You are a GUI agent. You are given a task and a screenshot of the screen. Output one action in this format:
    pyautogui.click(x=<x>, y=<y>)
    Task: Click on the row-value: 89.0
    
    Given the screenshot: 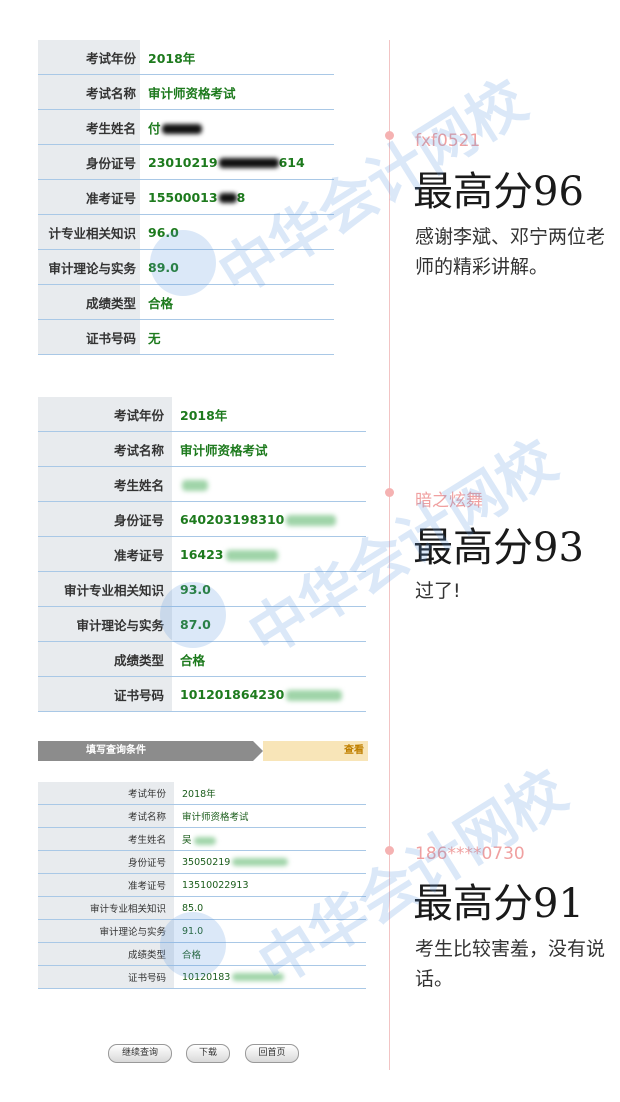 What is the action you would take?
    pyautogui.click(x=237, y=267)
    